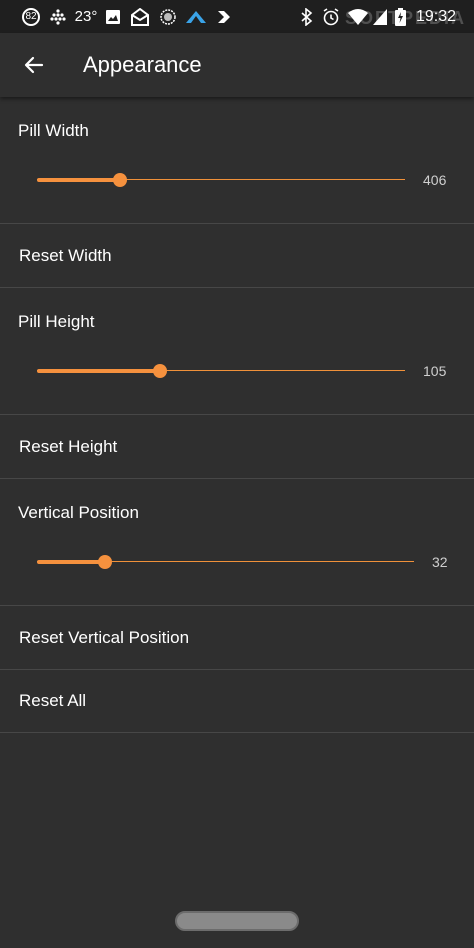 This screenshot has width=474, height=948. Describe the element at coordinates (168, 16) in the screenshot. I see `sphere-icon` at that location.